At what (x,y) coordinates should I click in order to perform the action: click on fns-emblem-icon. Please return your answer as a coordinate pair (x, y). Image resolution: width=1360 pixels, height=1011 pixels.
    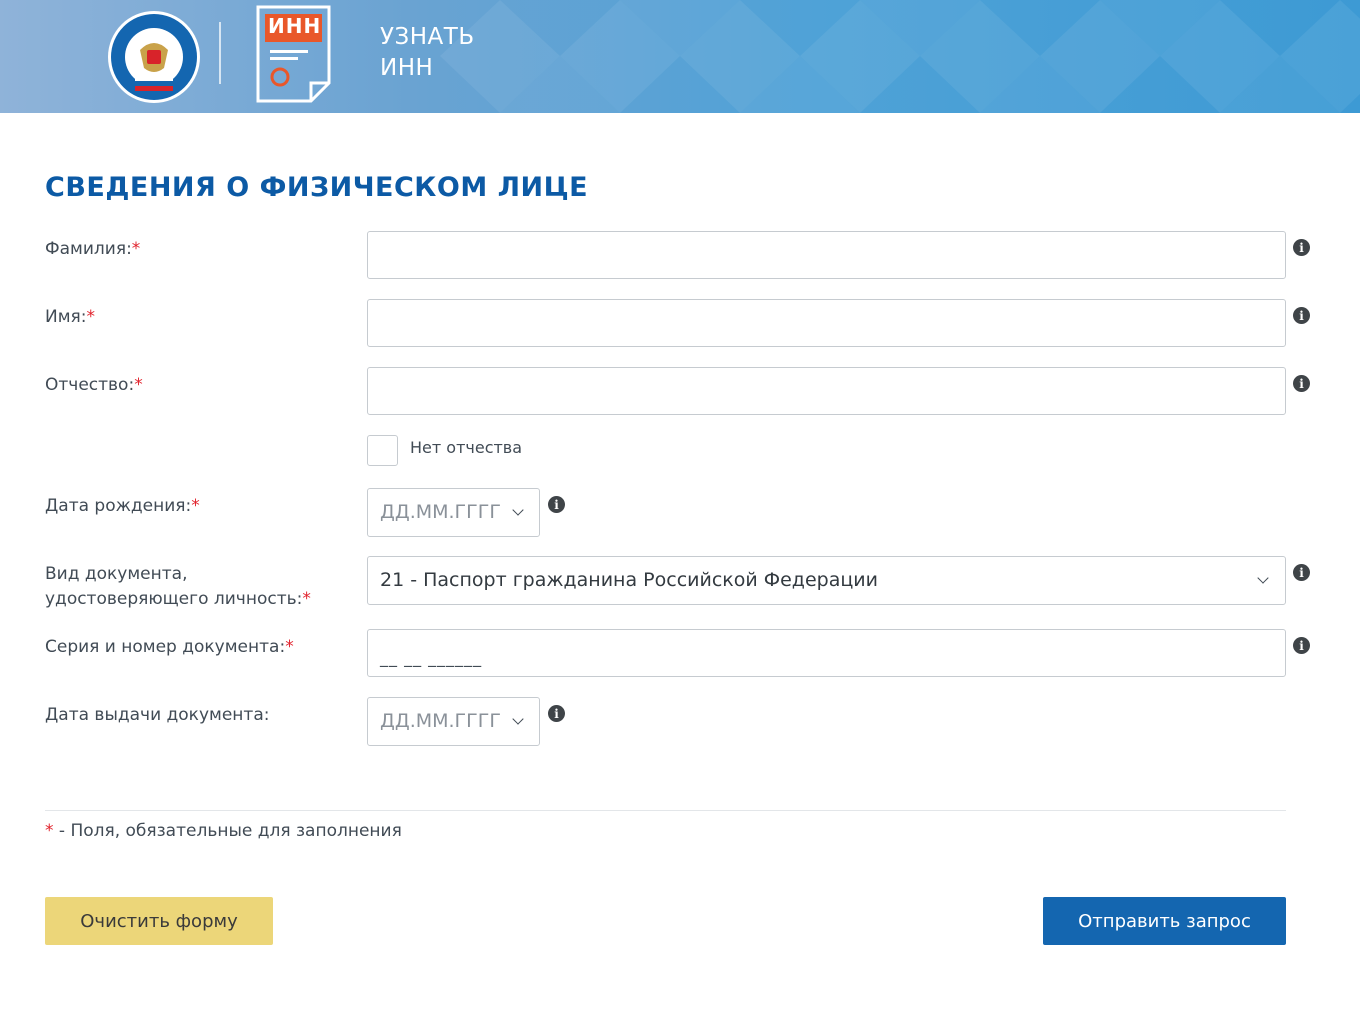
    Looking at the image, I should click on (154, 57).